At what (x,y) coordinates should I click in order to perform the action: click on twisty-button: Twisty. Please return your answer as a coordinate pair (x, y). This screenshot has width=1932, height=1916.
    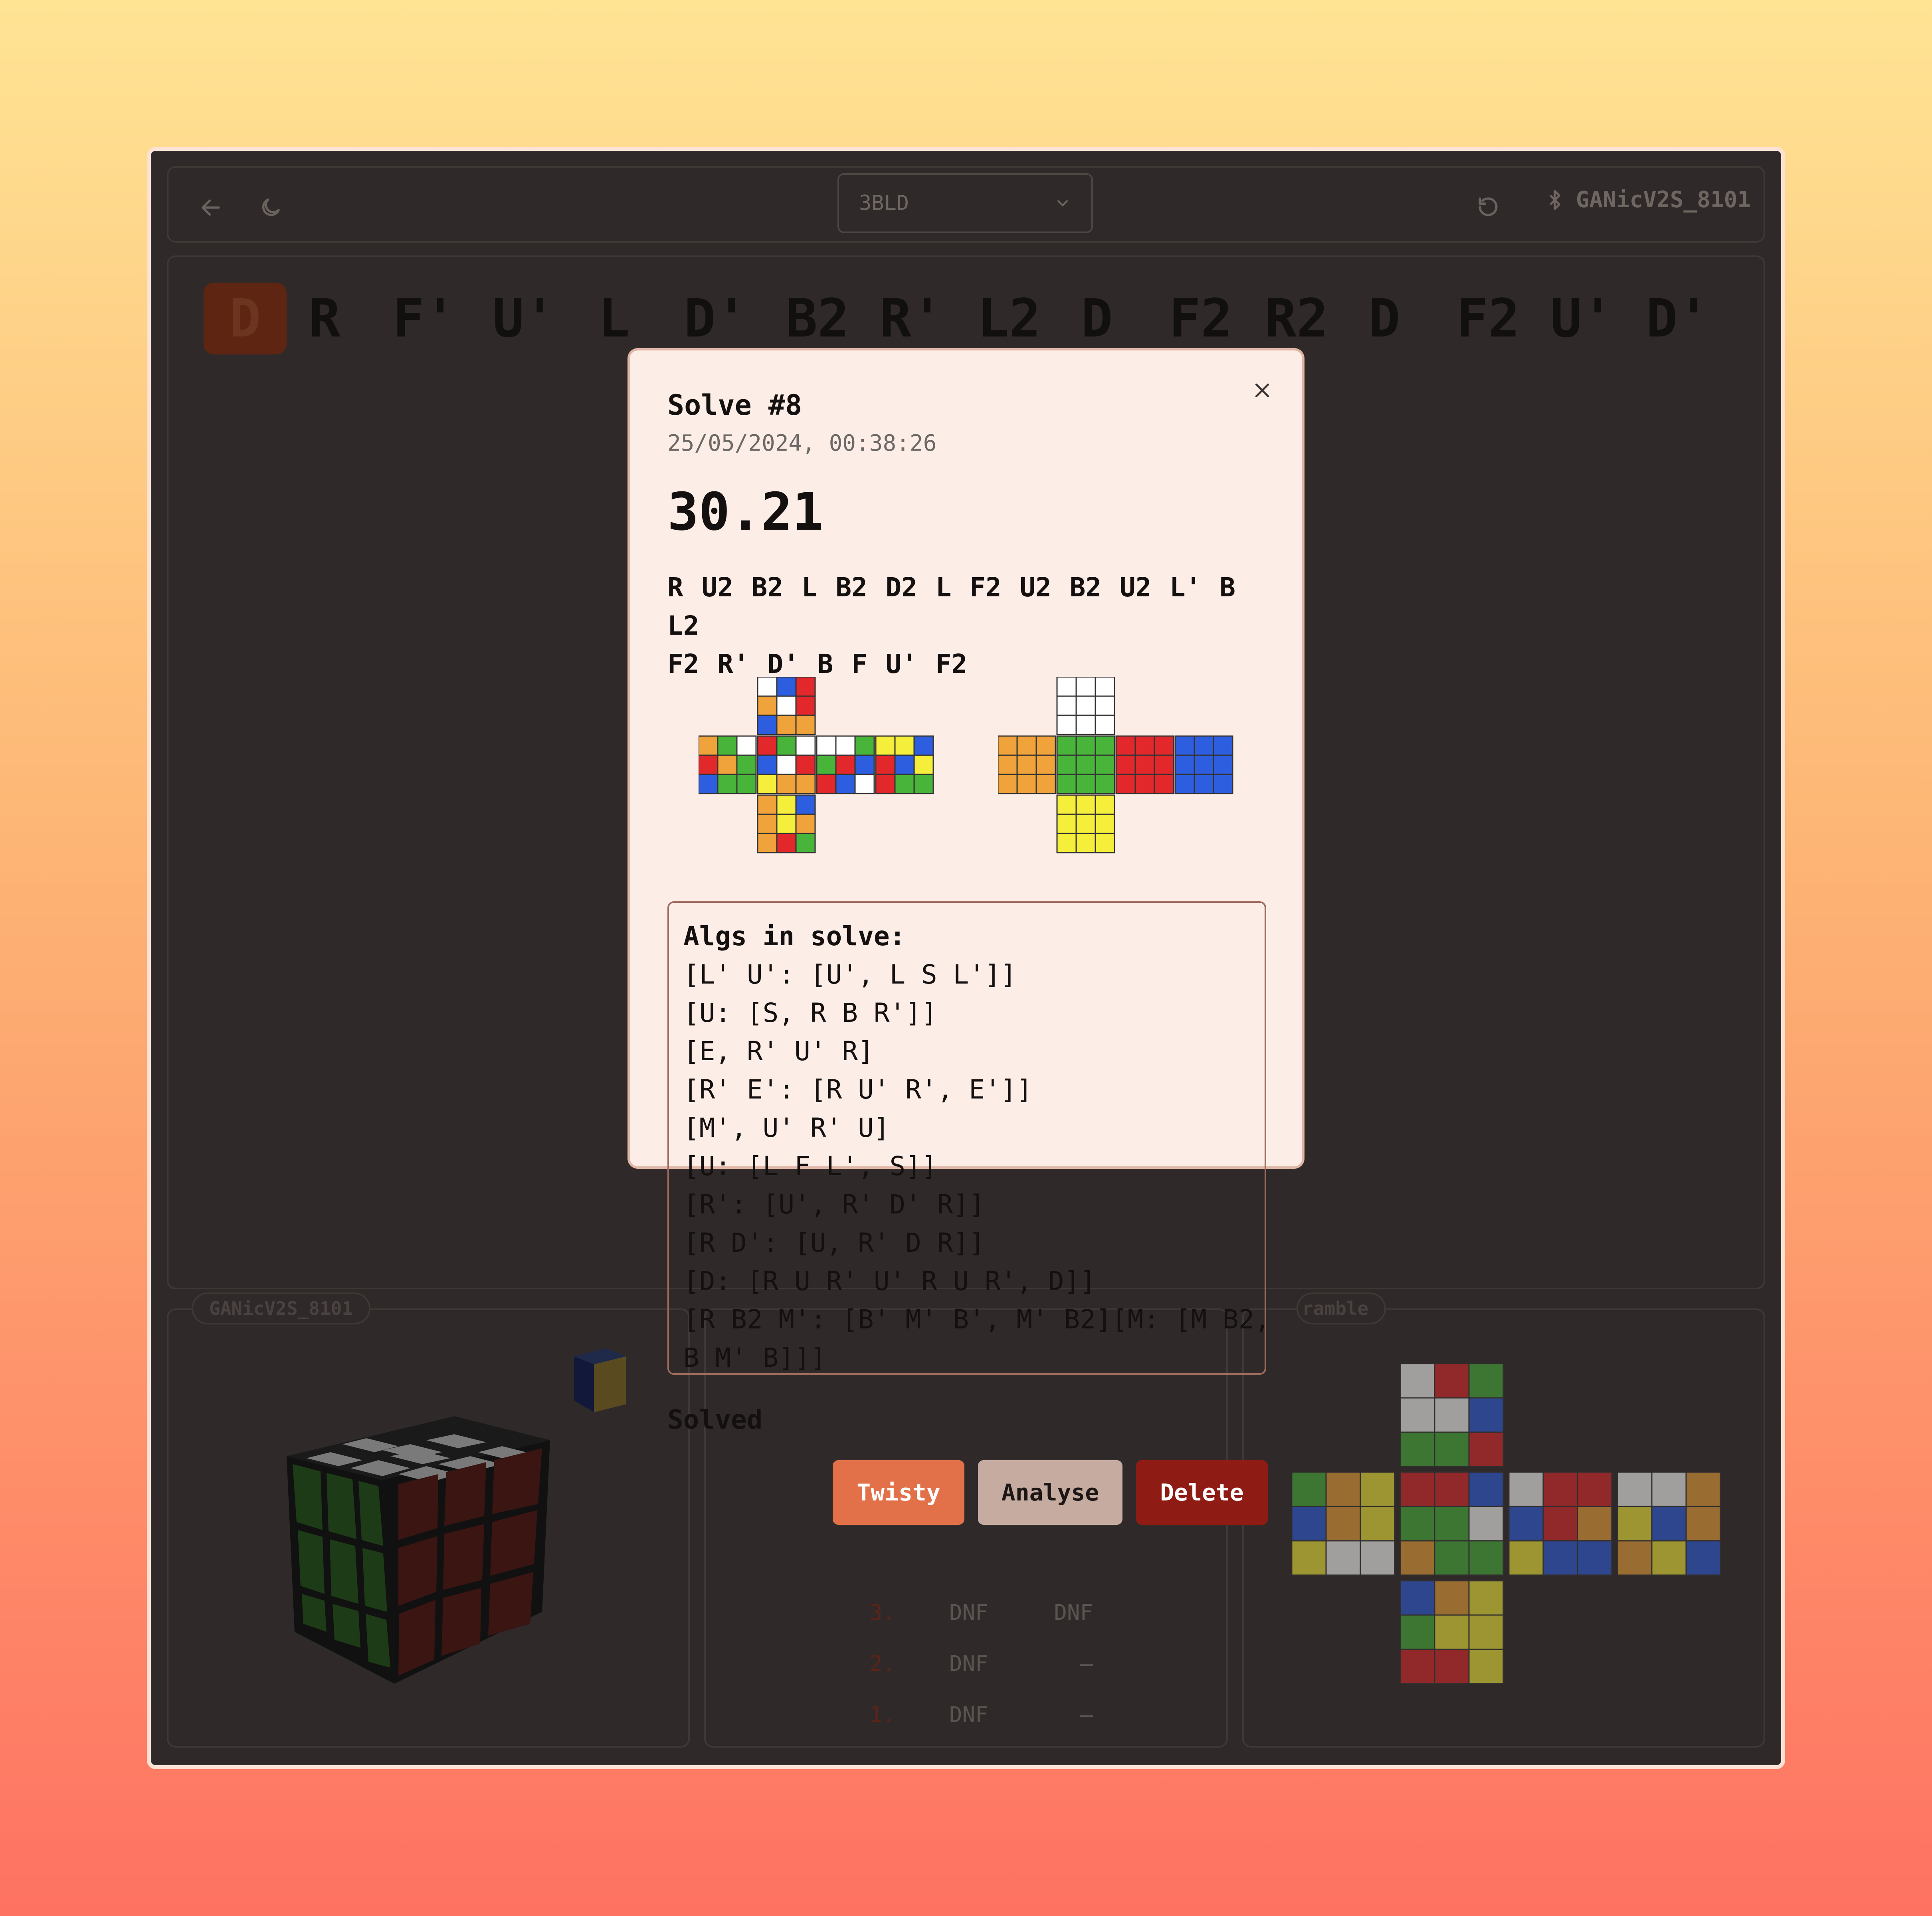
    Looking at the image, I should click on (899, 1492).